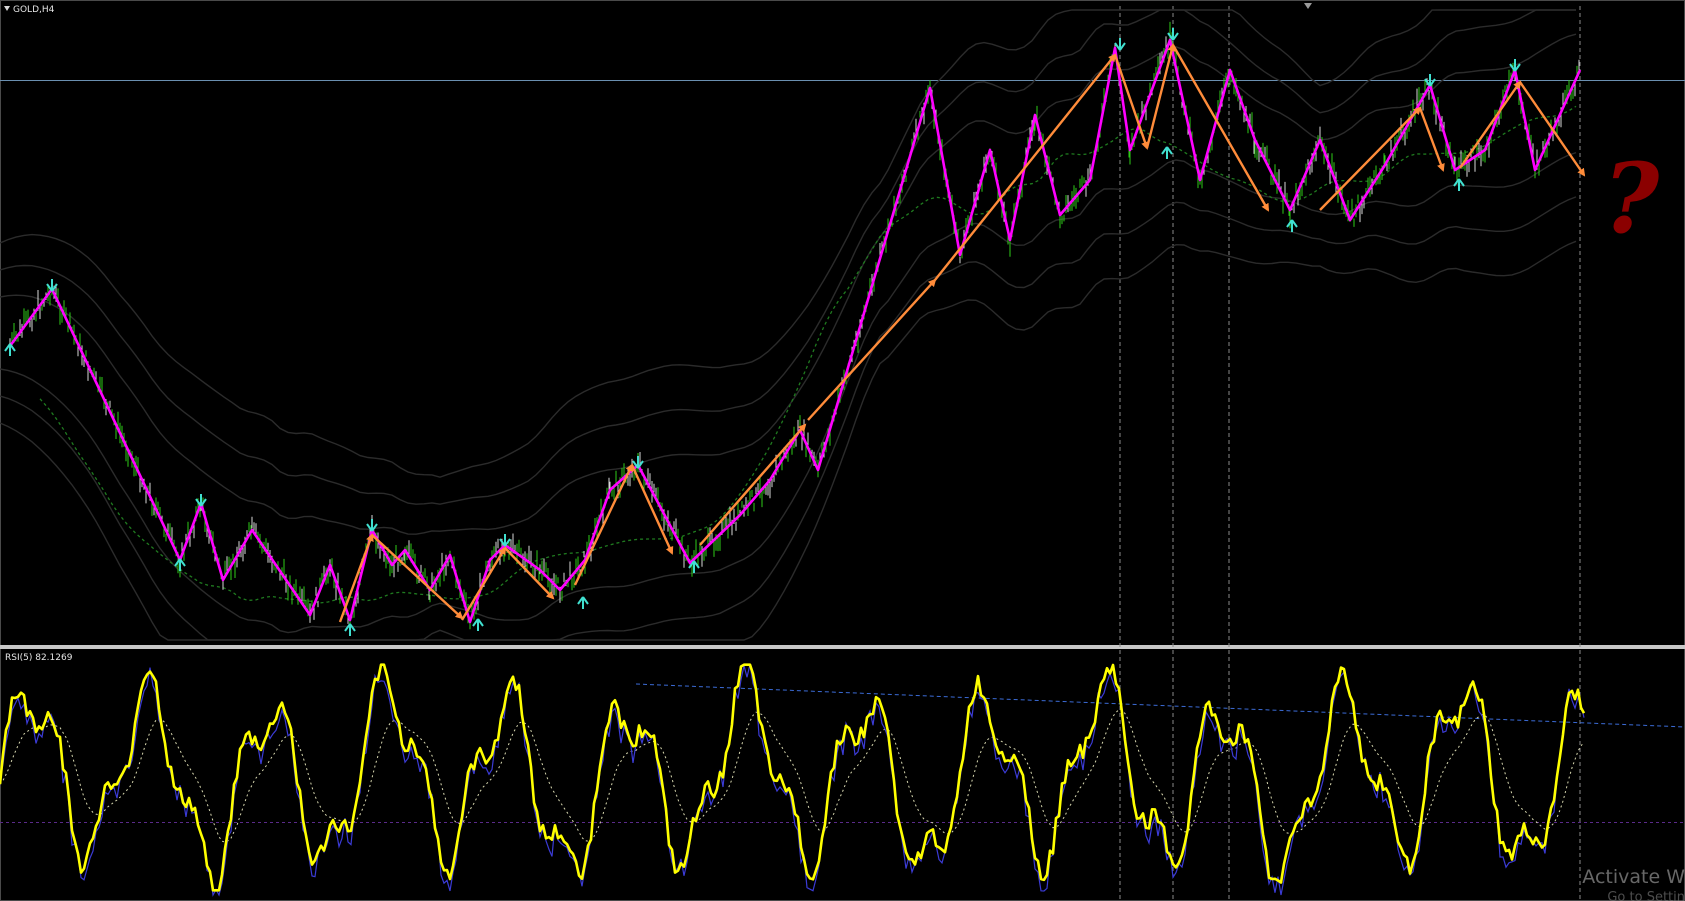 This screenshot has width=1685, height=901. What do you see at coordinates (1633, 877) in the screenshot?
I see `activate-windows-watermark: Activate W` at bounding box center [1633, 877].